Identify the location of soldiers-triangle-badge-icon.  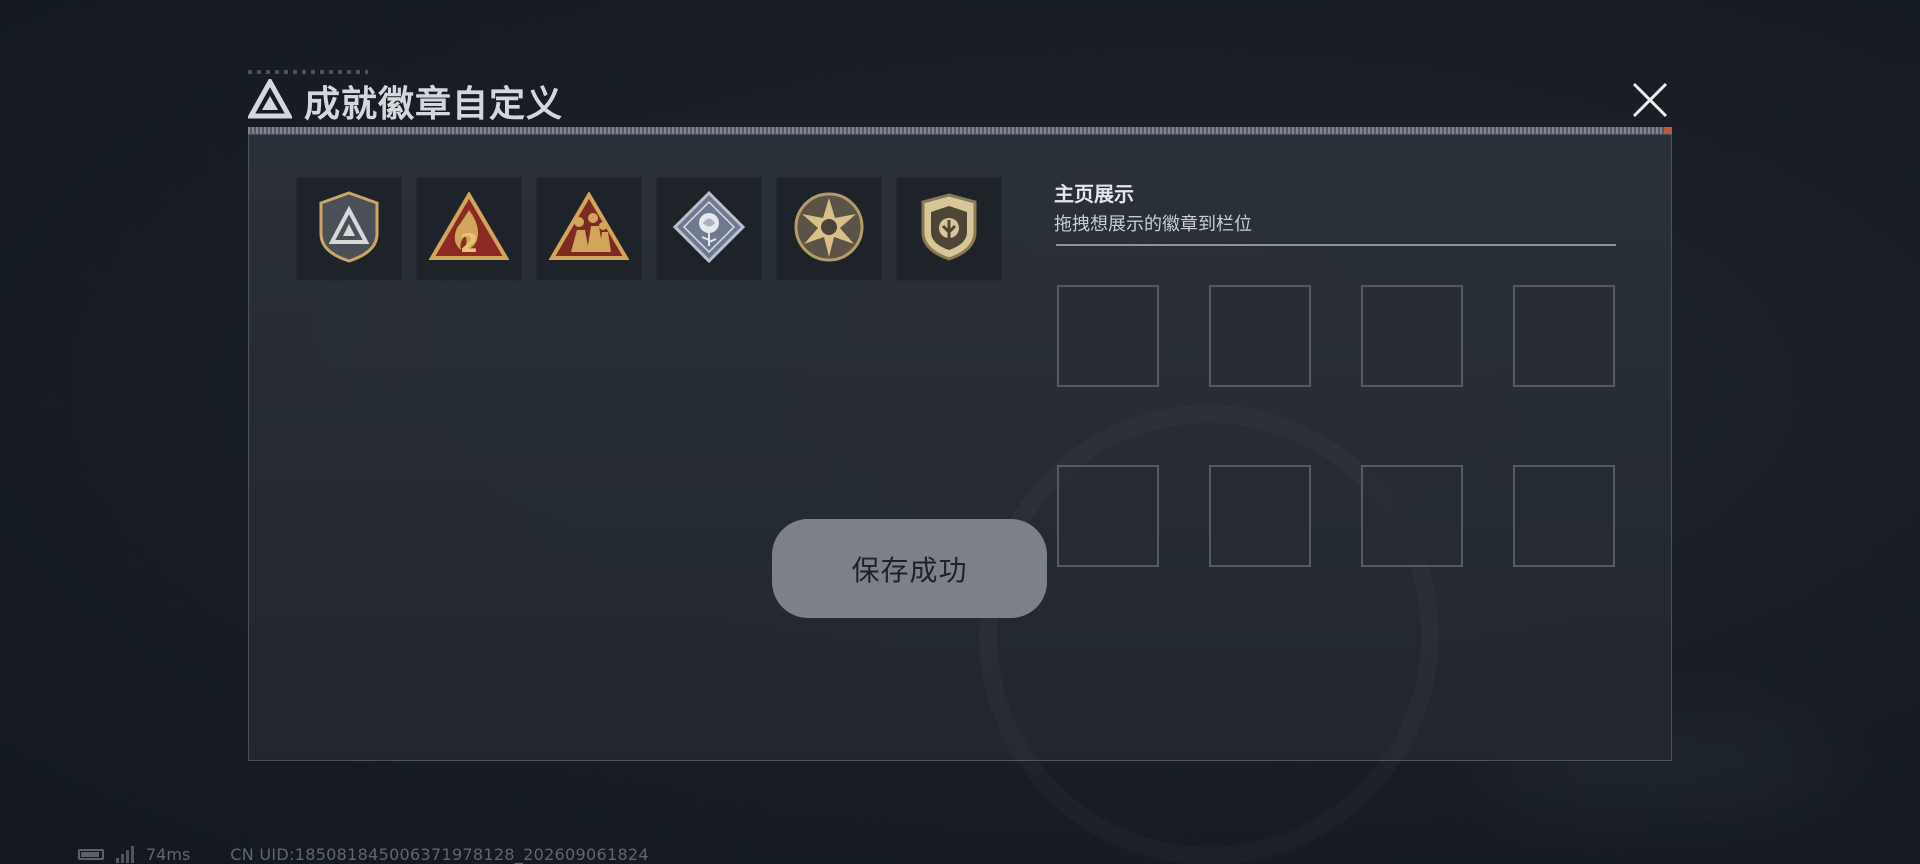
(589, 228).